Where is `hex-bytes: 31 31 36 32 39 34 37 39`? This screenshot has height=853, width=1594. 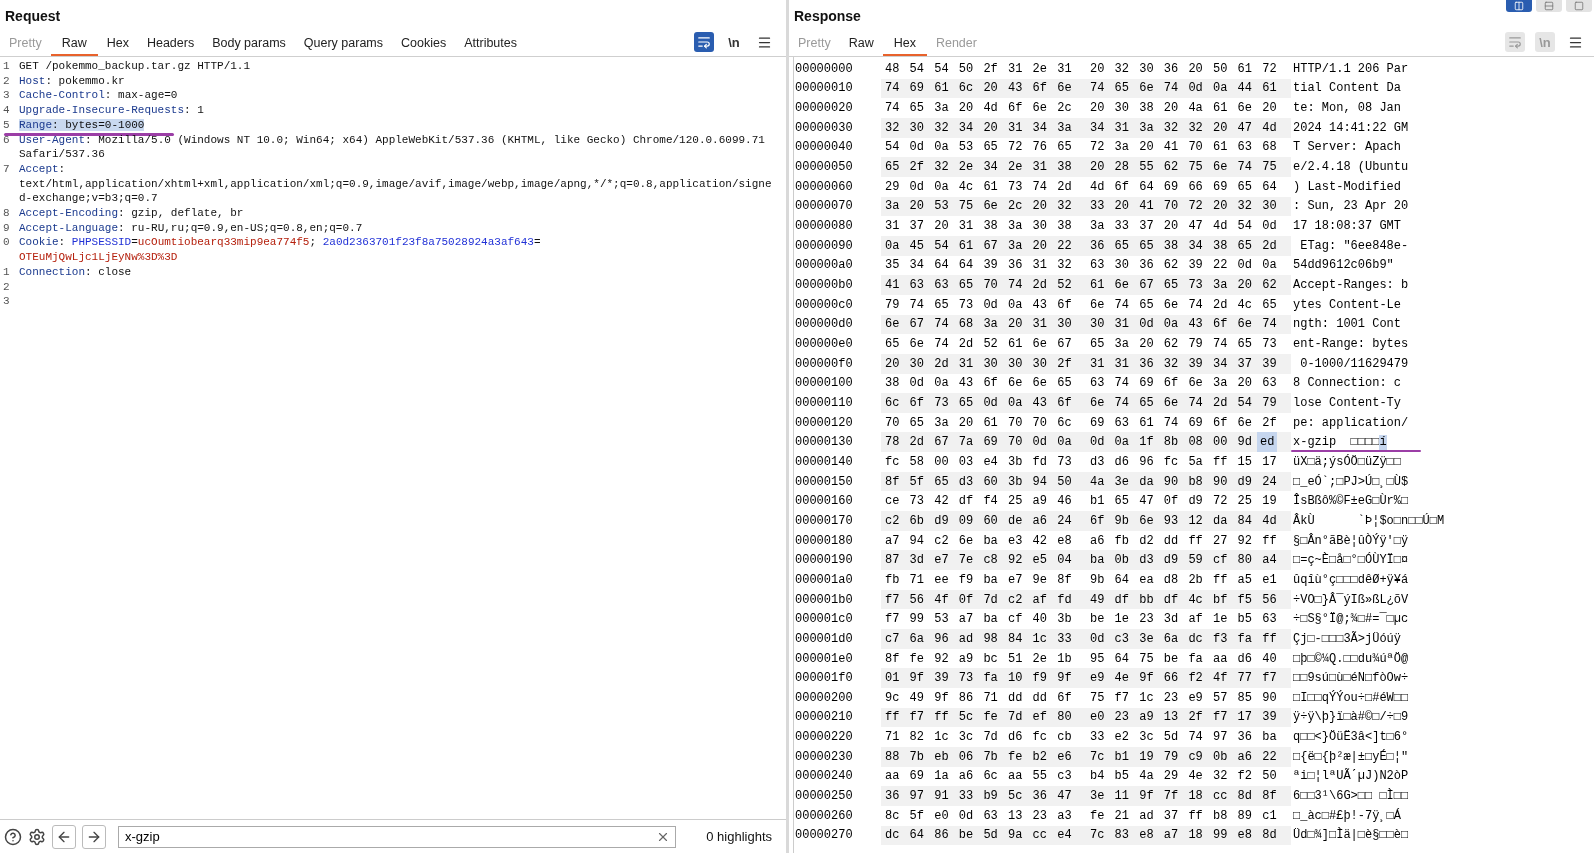 hex-bytes: 31 31 36 32 39 34 37 39 is located at coordinates (1183, 363).